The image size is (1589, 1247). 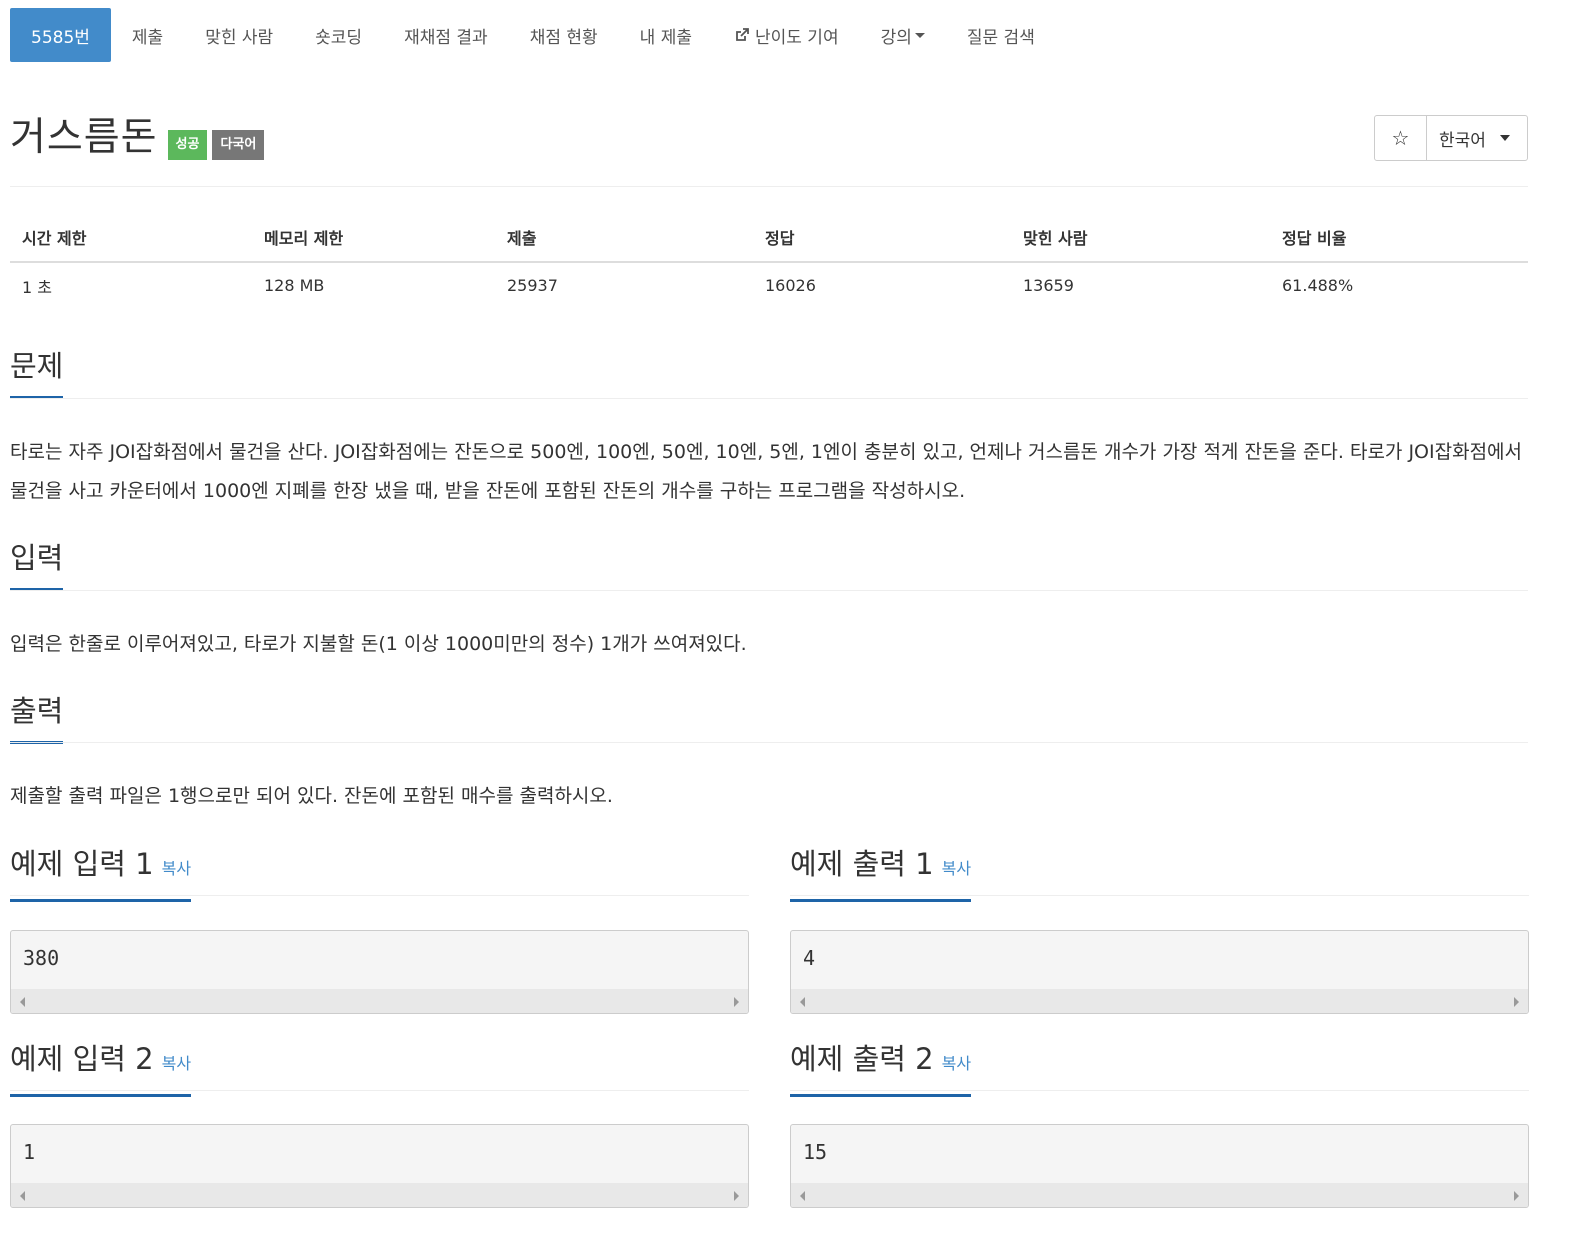 I want to click on sample-output-2-code: 15, so click(x=815, y=1152).